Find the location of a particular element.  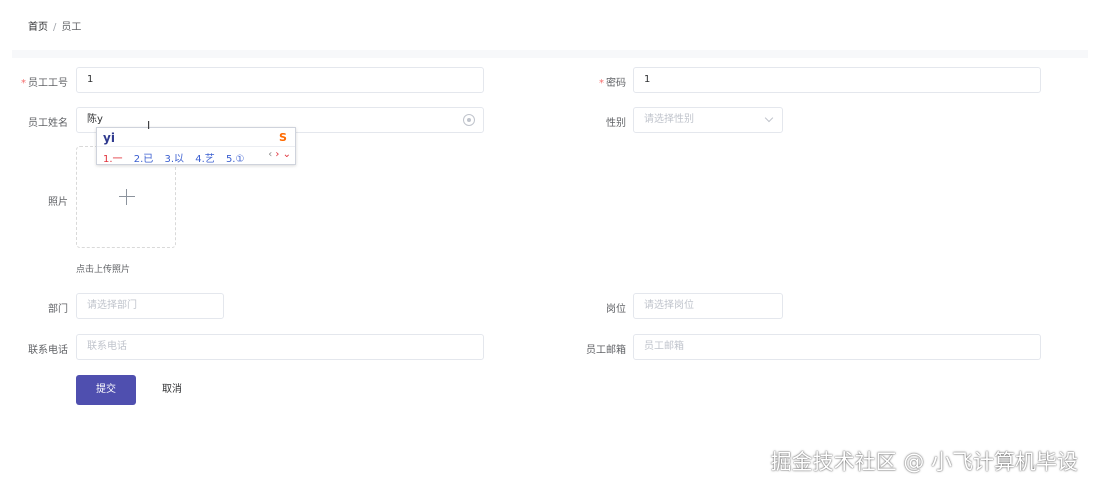

photo-label: 照片 is located at coordinates (58, 202).